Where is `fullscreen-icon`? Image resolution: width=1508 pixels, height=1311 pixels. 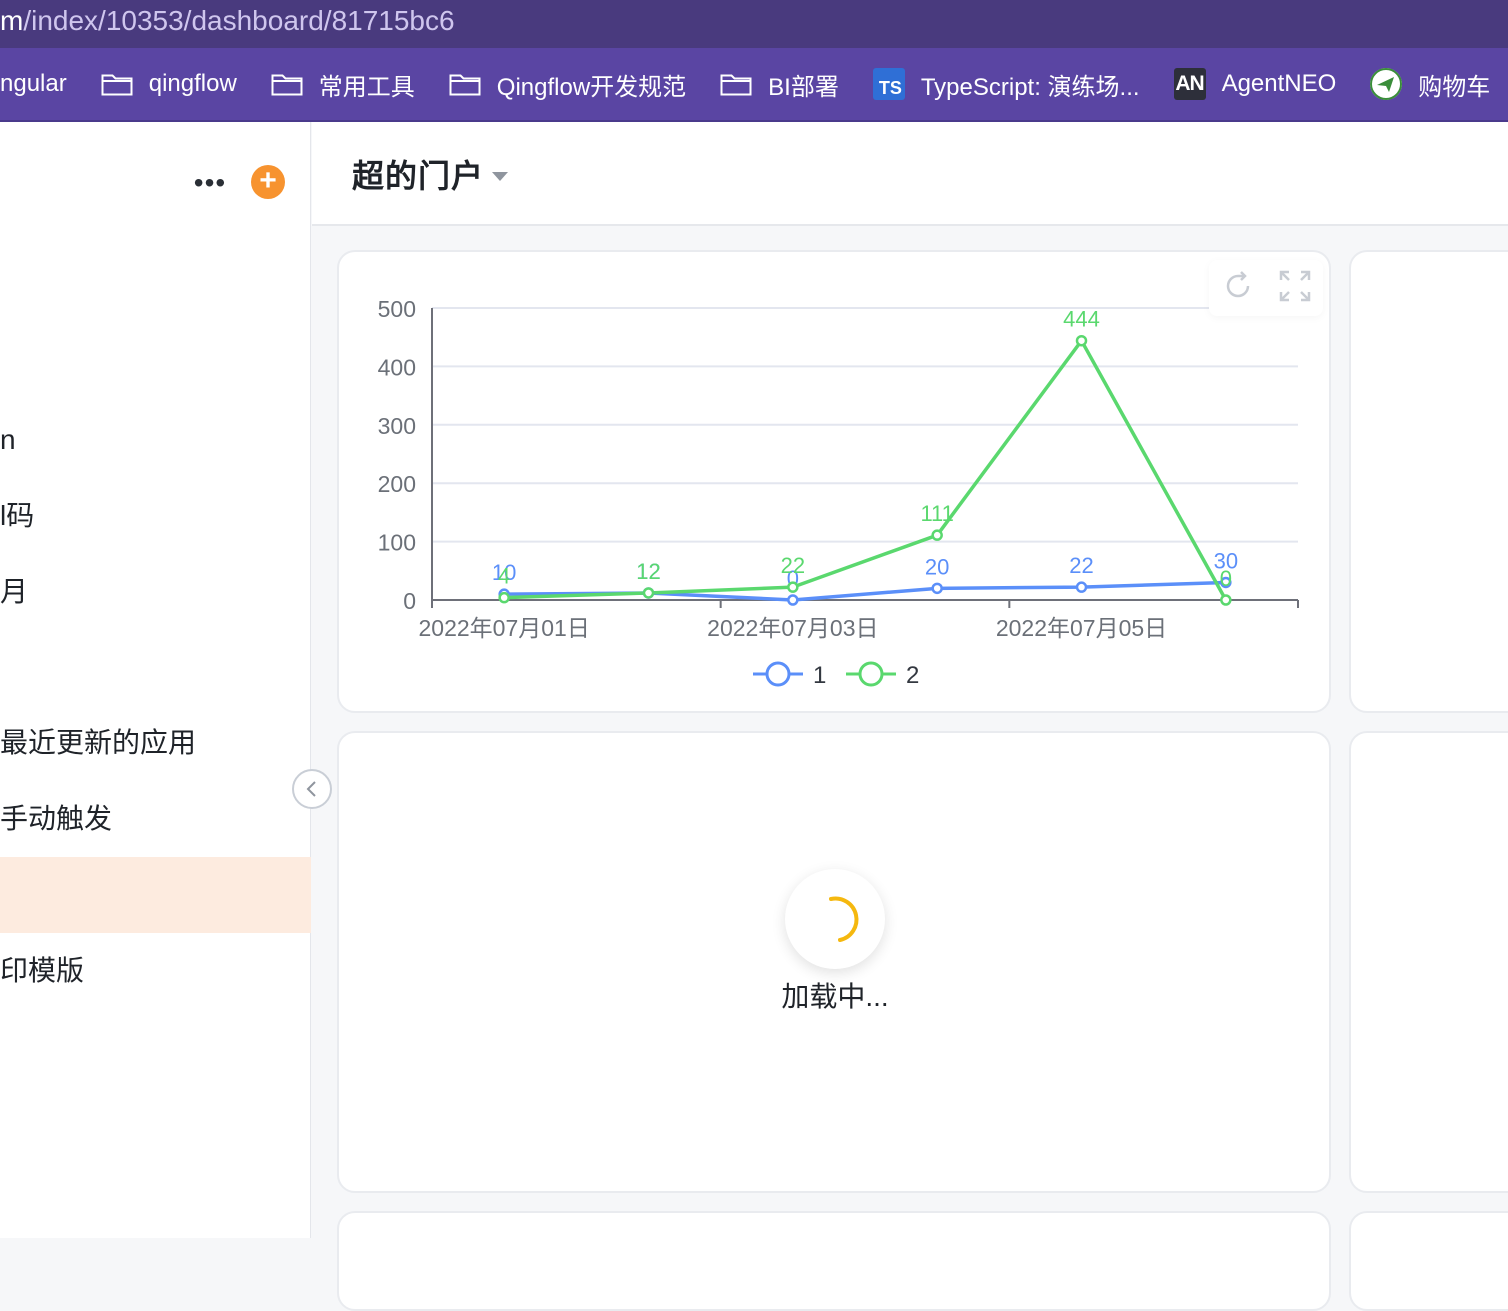 fullscreen-icon is located at coordinates (1295, 288).